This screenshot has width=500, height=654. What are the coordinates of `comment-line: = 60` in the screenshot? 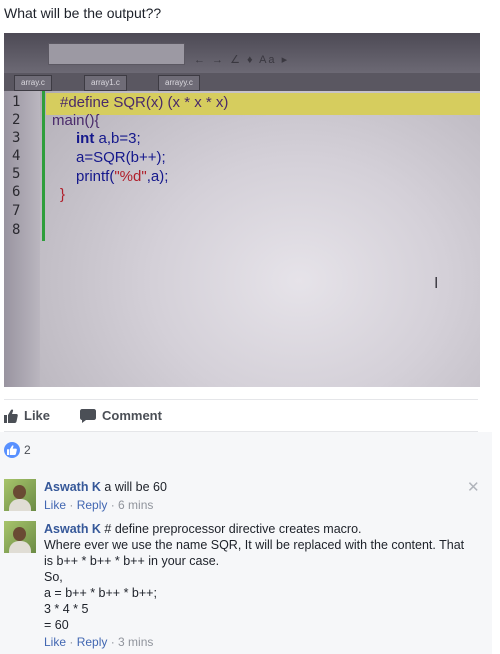 It's located at (56, 625).